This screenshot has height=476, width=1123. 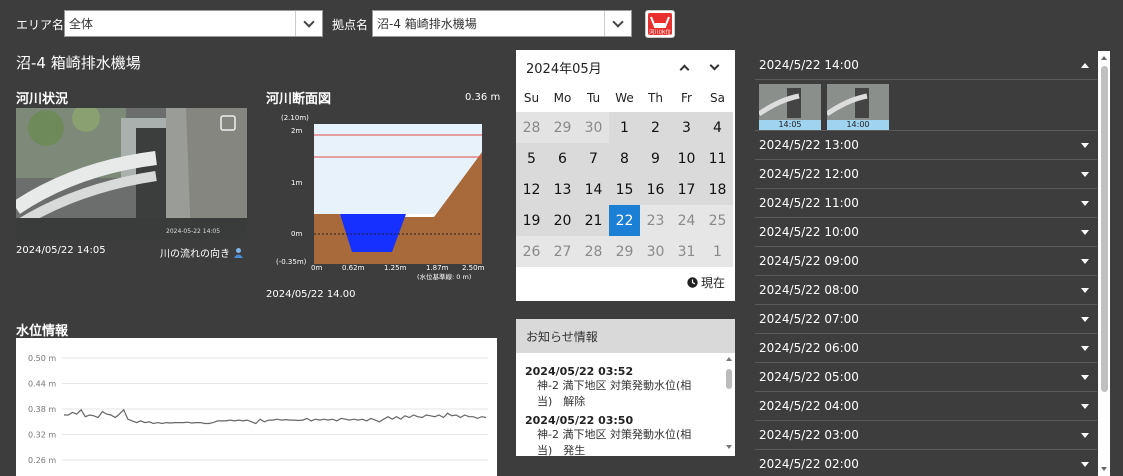 I want to click on chevron-up-icon, so click(x=684, y=67).